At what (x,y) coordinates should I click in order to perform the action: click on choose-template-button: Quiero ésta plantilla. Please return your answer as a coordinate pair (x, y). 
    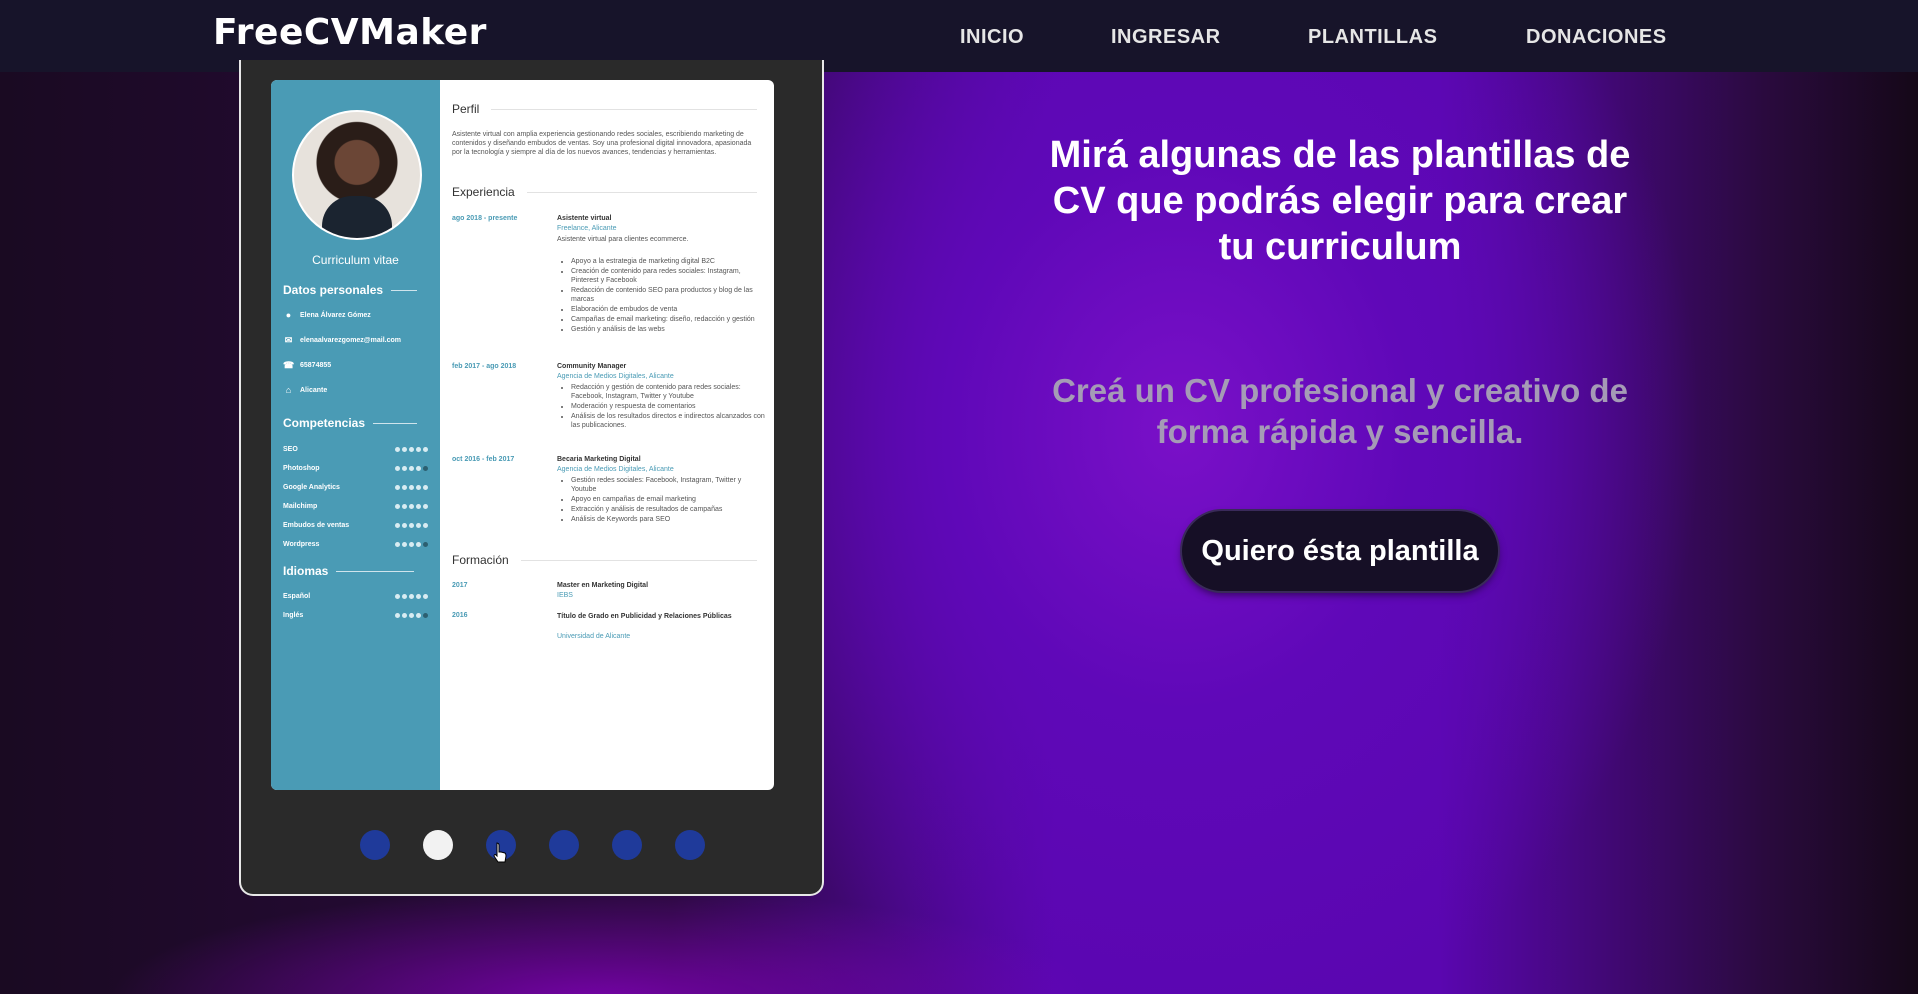
    Looking at the image, I should click on (1340, 551).